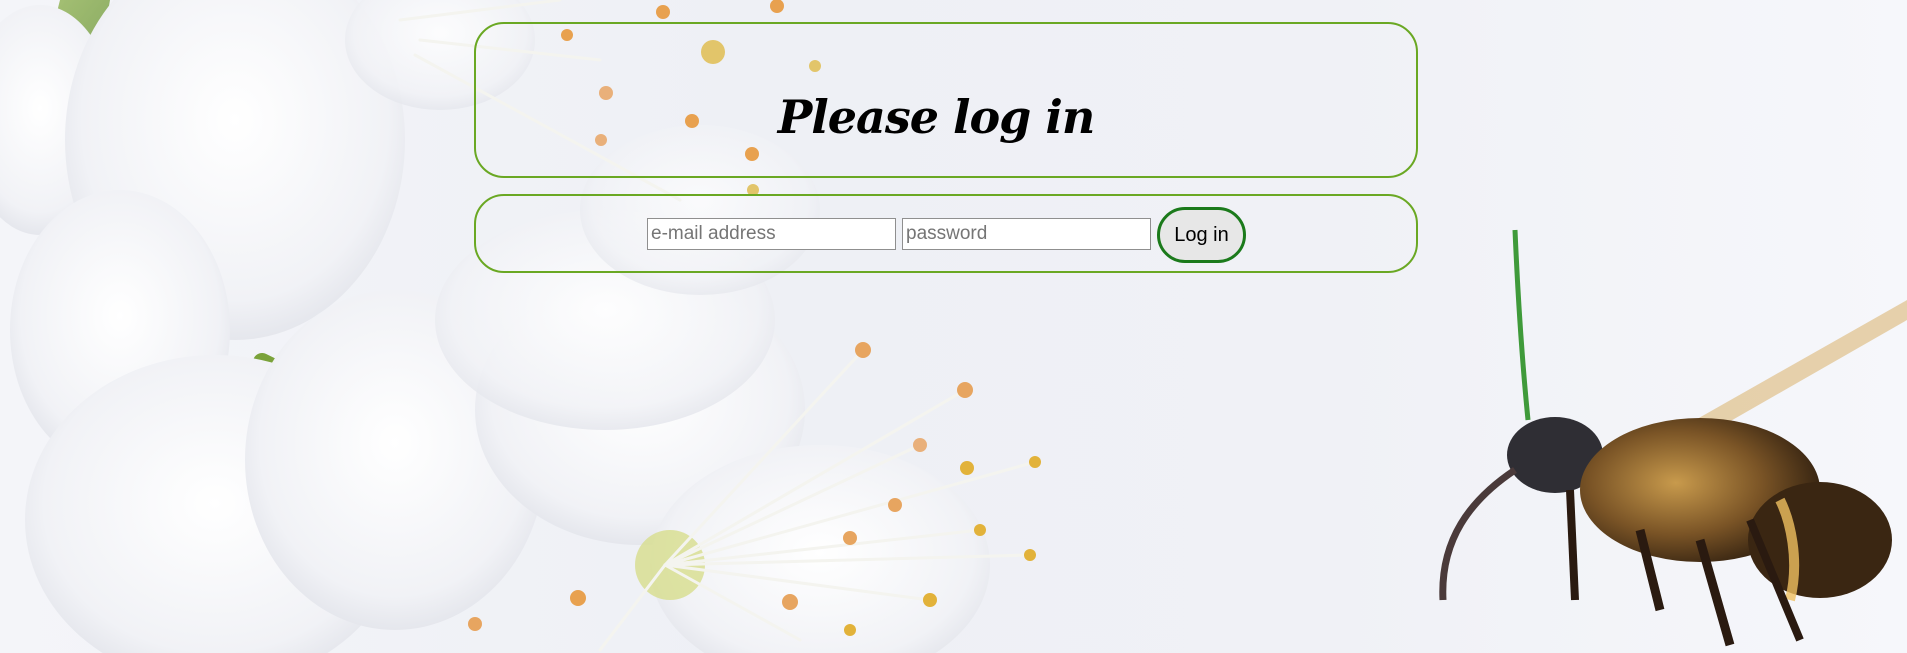  I want to click on title-panel: Please log in, so click(946, 100).